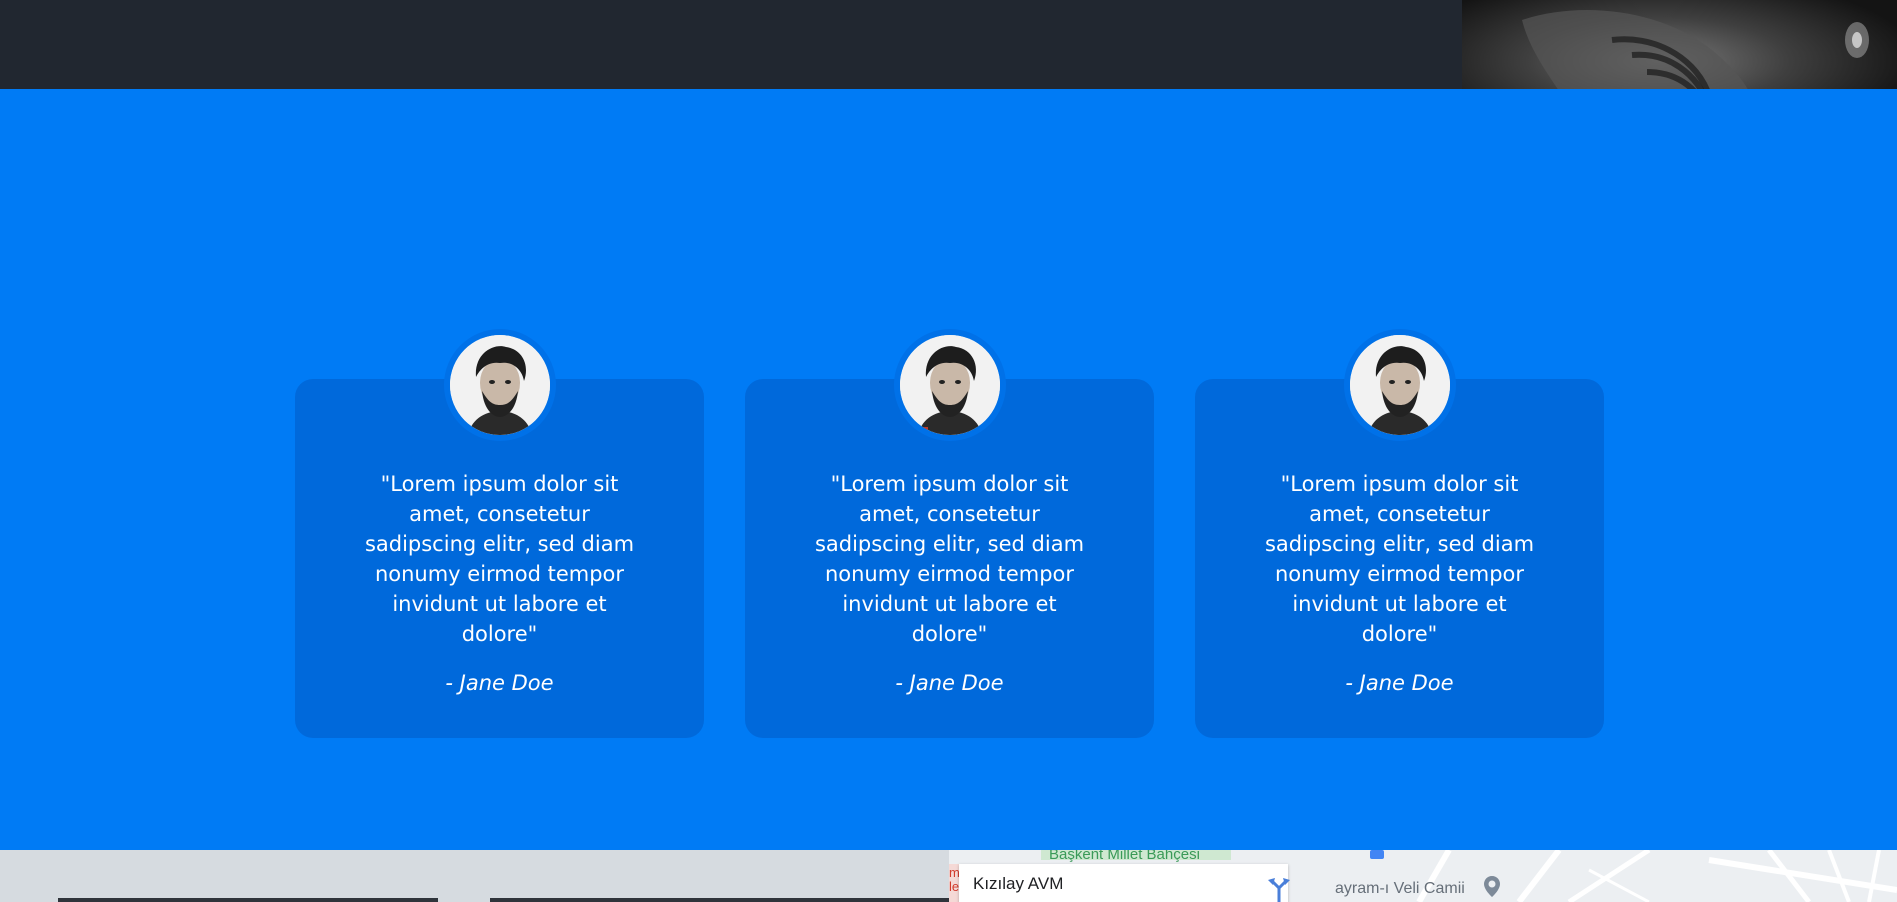 The image size is (1897, 902). I want to click on map-place-name: Kızılay AVM, so click(1018, 884).